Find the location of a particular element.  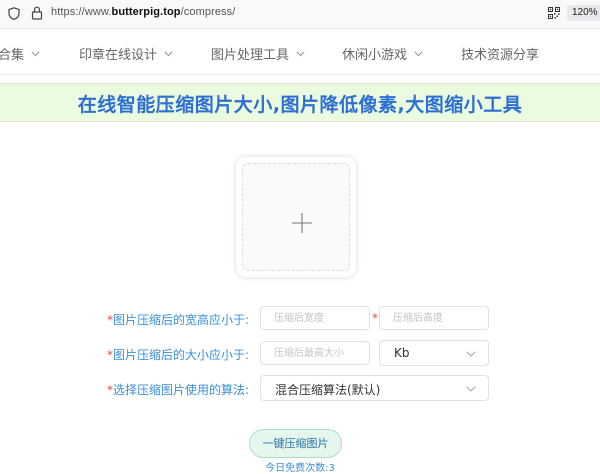

filesize-label-text: 图片压缩后的大小应小于: is located at coordinates (181, 355).